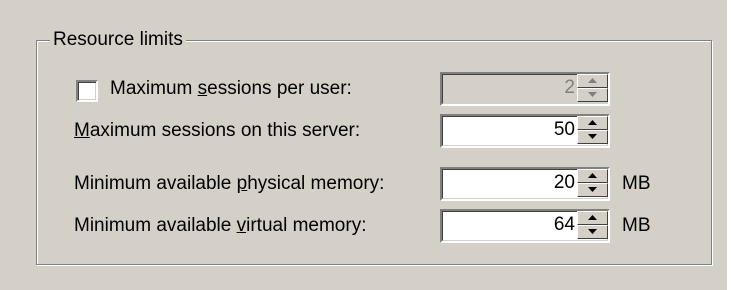  I want to click on min-virtual-memory-label: Minimum available virtual memory:, so click(220, 225).